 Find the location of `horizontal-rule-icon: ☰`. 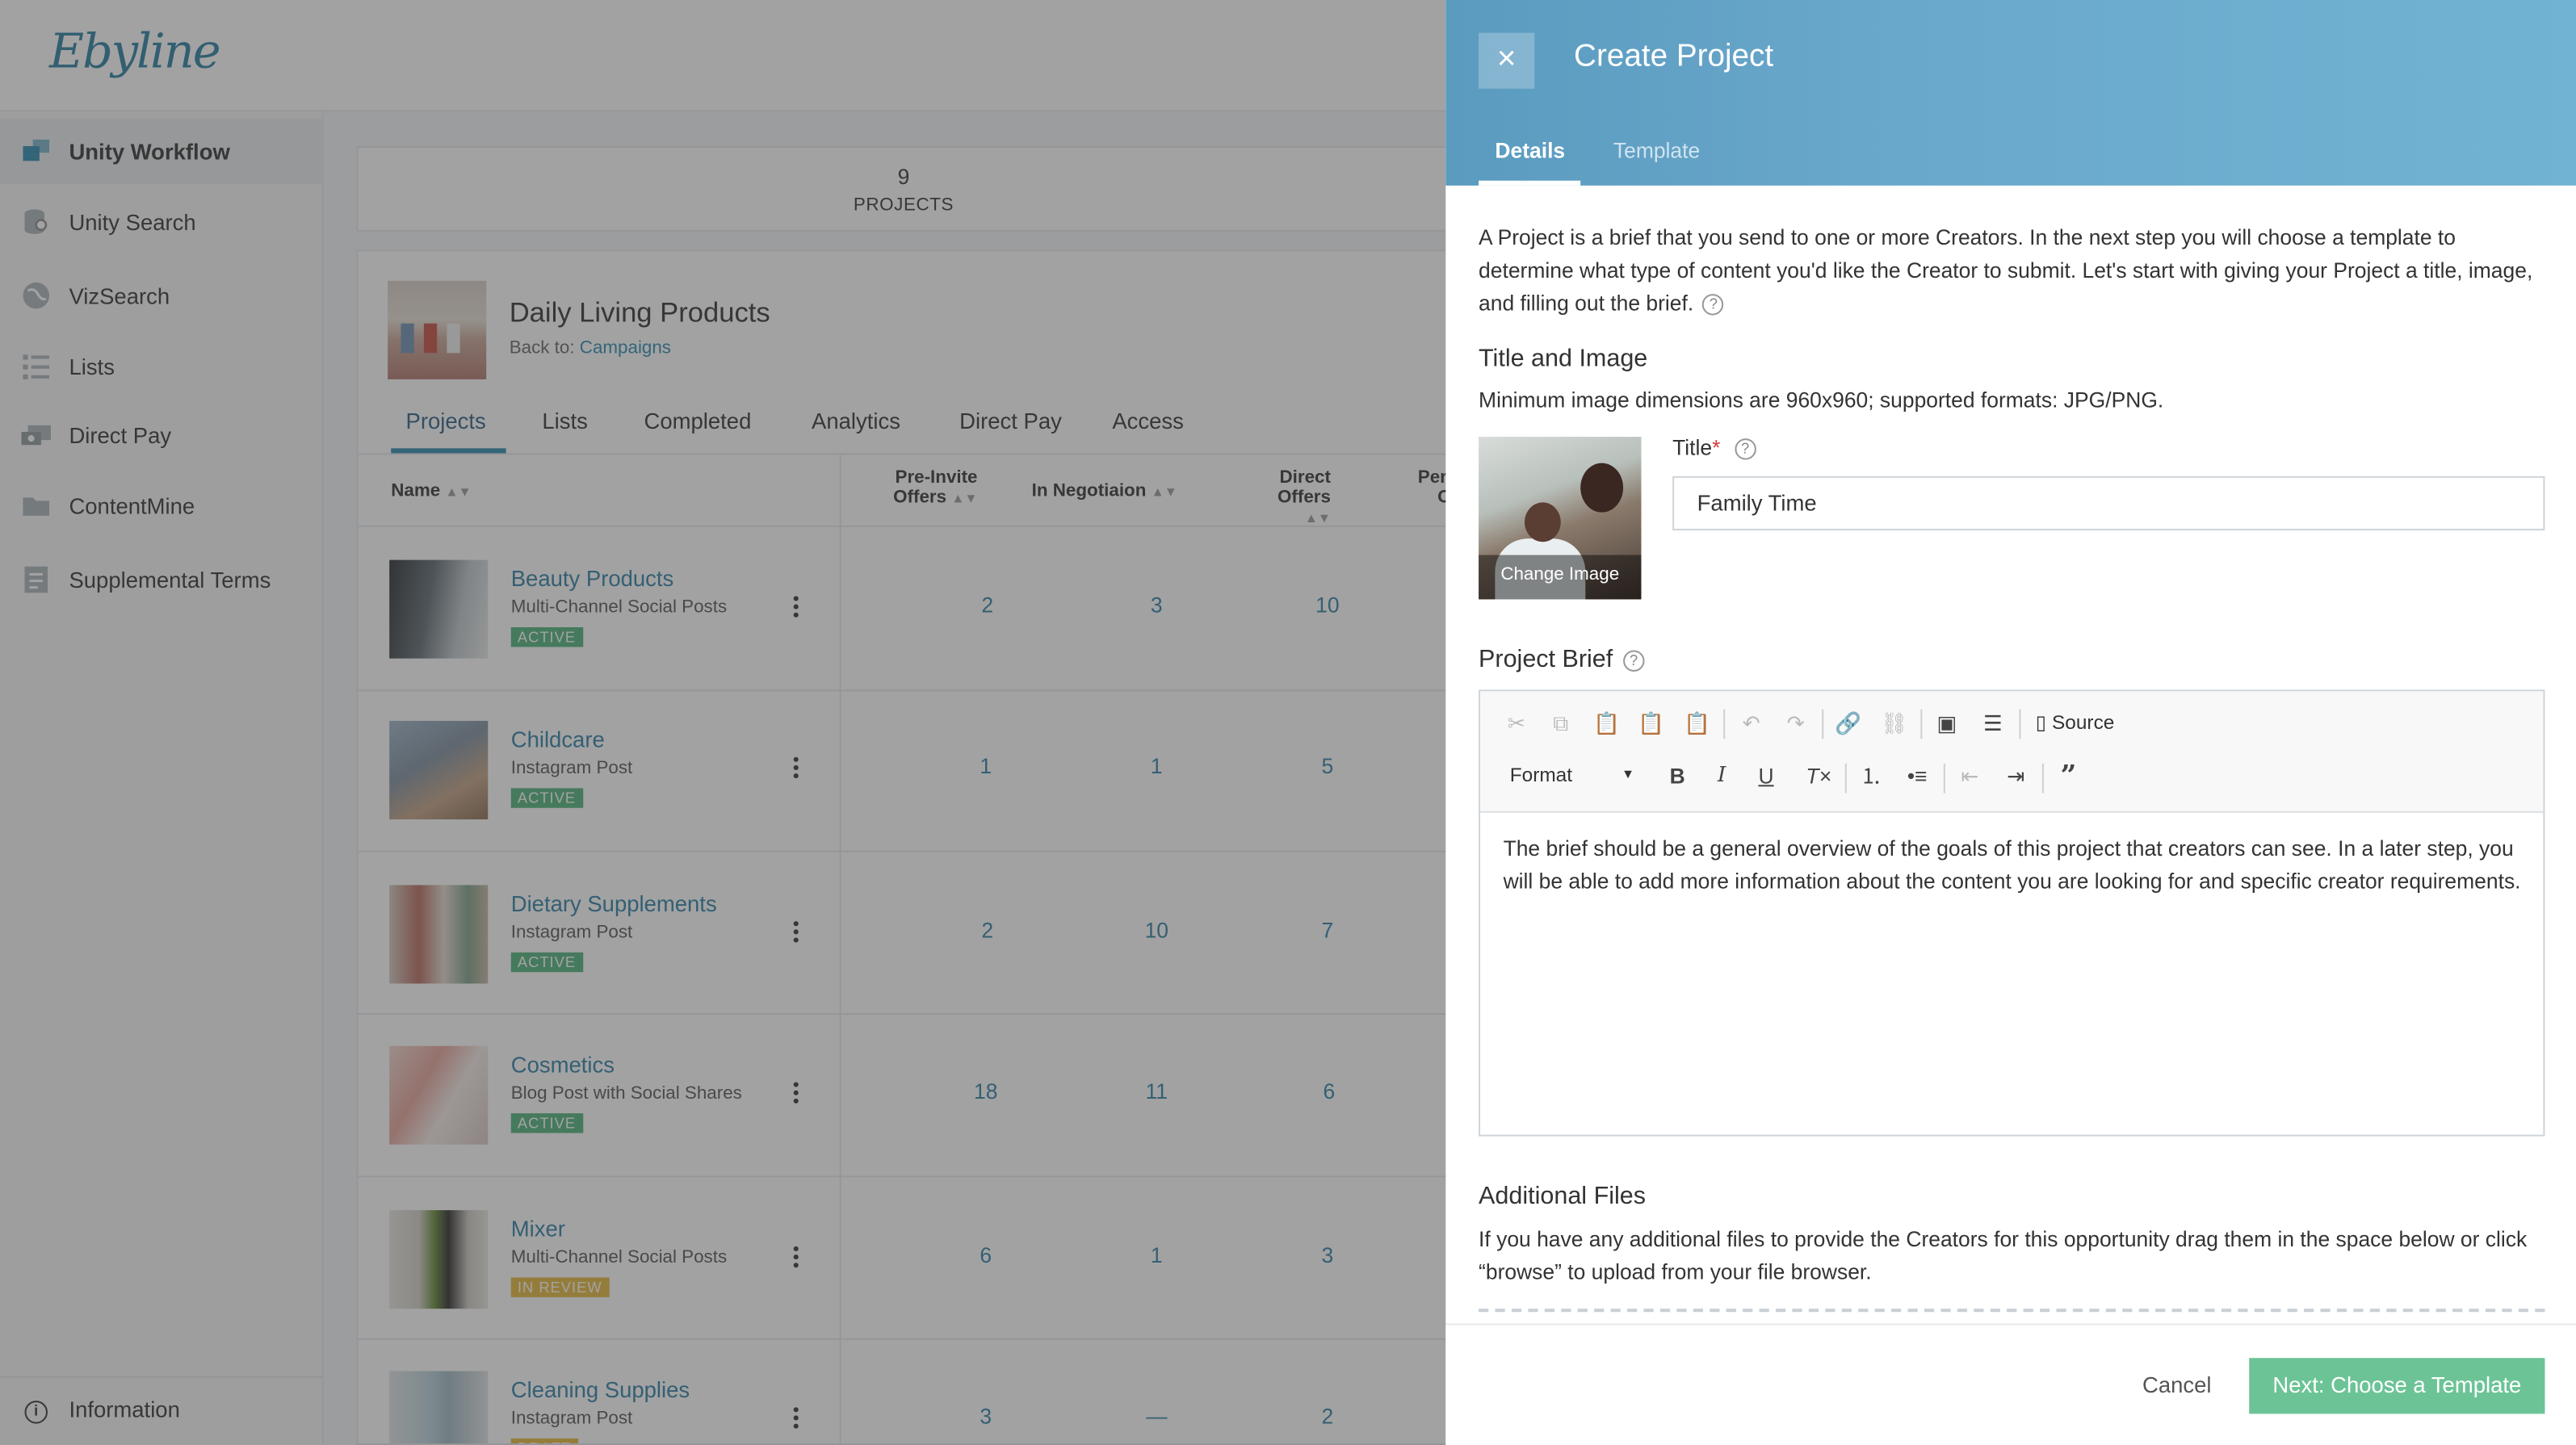

horizontal-rule-icon: ☰ is located at coordinates (1993, 724).